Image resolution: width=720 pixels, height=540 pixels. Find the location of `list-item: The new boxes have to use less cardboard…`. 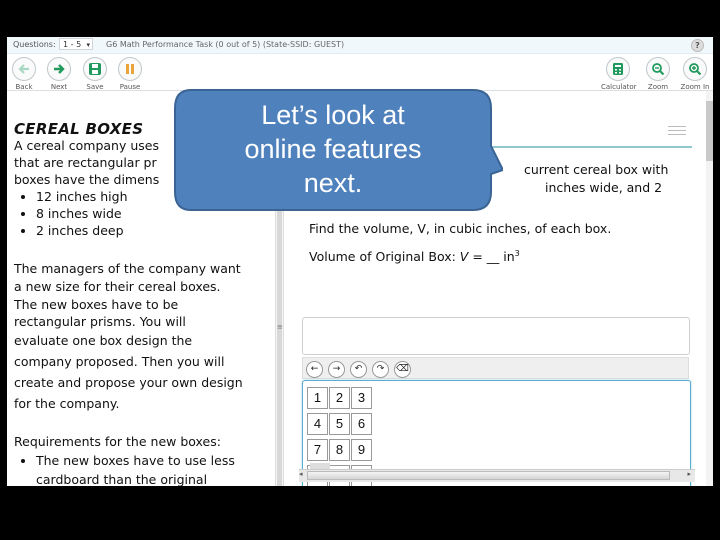

list-item: The new boxes have to use less cardboard… is located at coordinates (155, 468).